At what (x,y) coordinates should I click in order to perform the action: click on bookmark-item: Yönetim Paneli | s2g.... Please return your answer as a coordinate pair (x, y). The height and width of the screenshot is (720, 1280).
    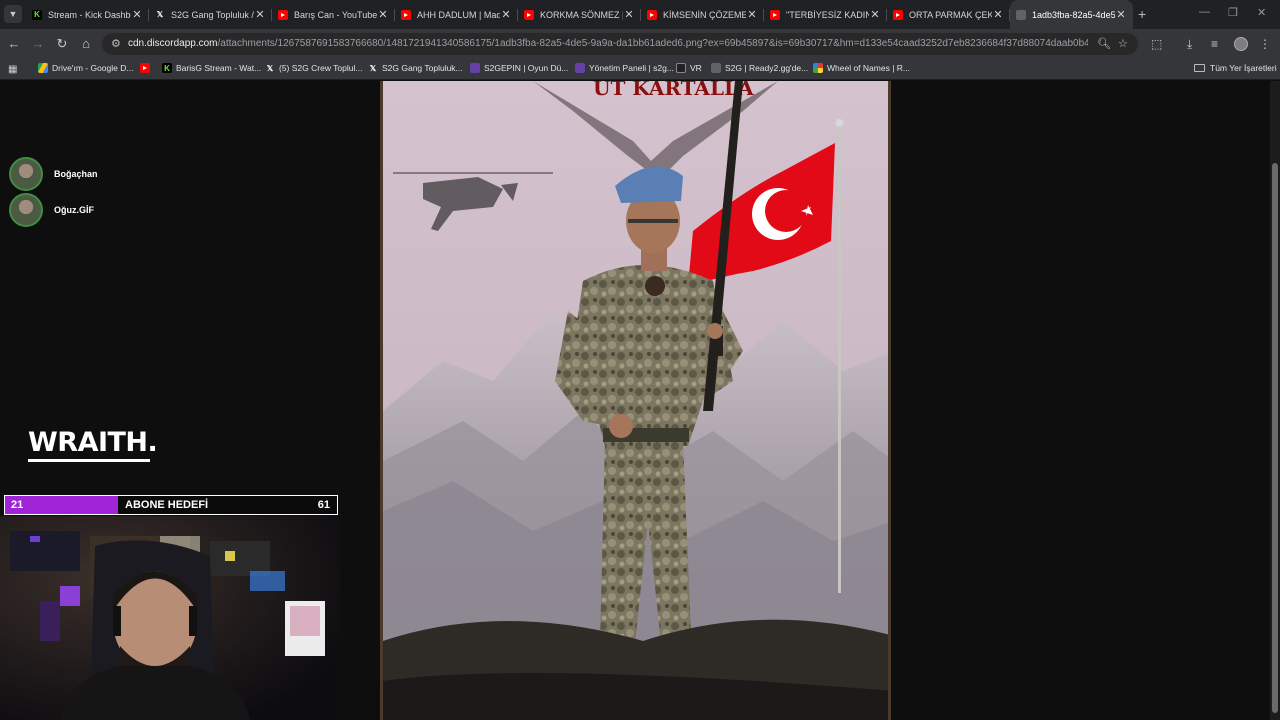
    Looking at the image, I should click on (624, 68).